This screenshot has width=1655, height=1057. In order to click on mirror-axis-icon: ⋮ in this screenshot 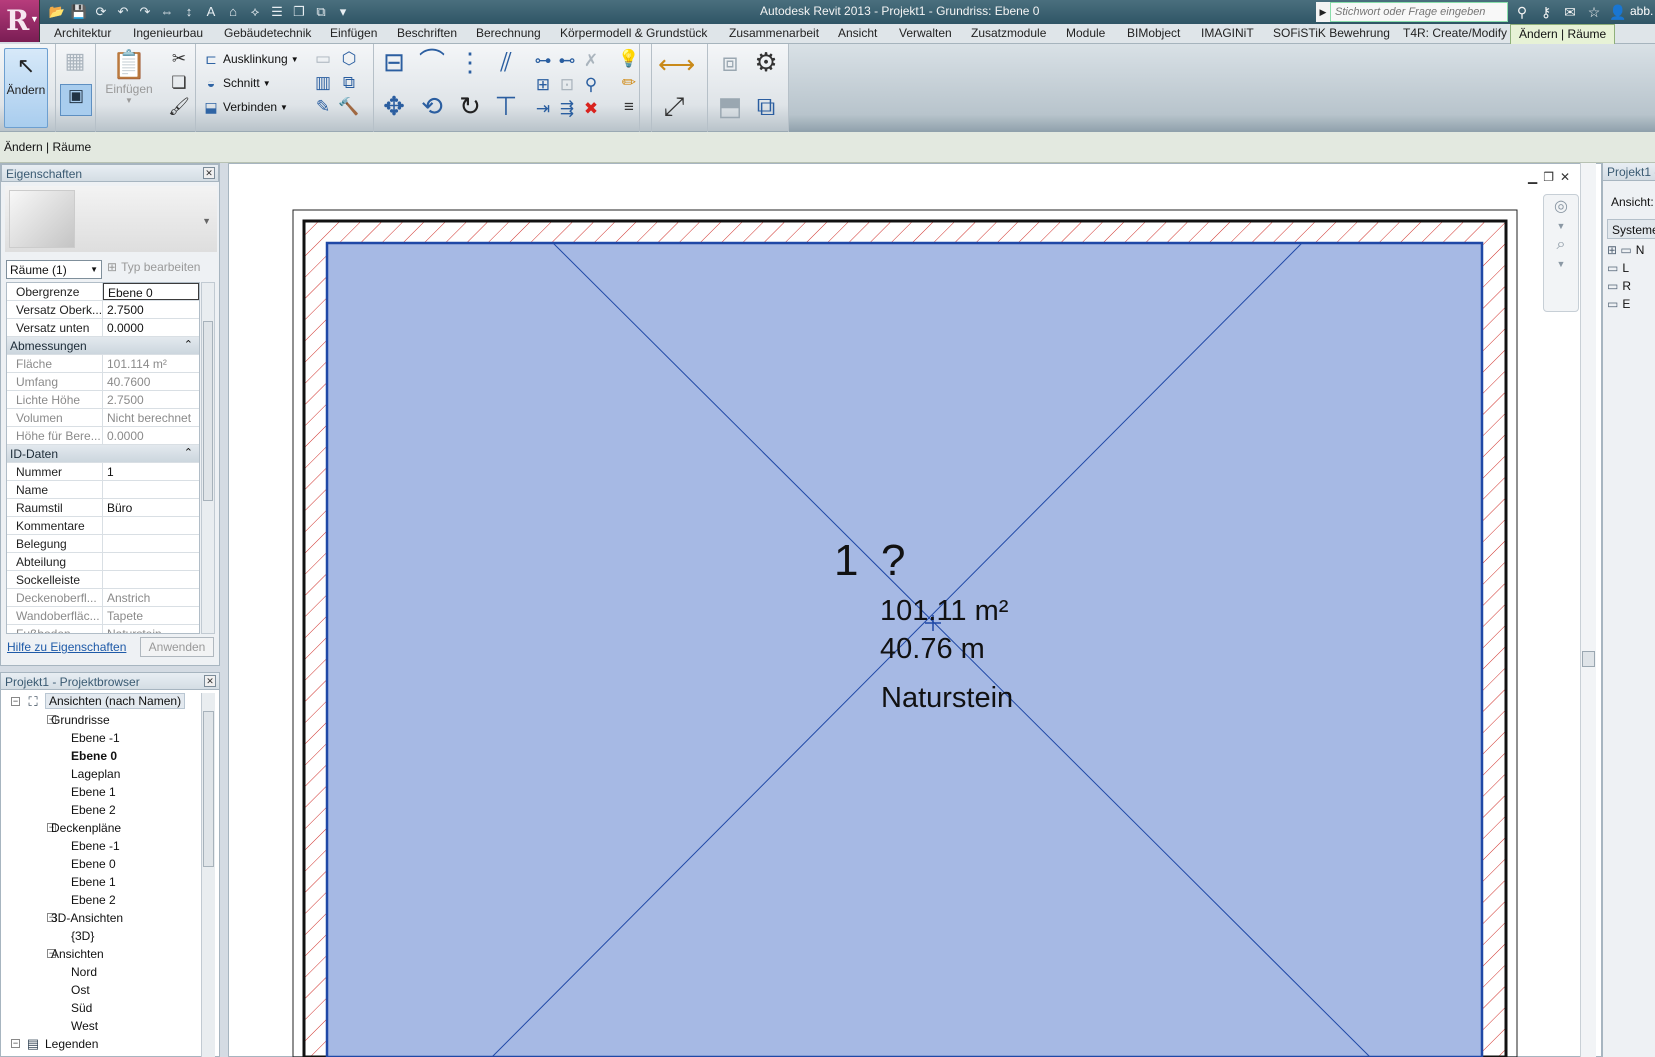, I will do `click(470, 62)`.